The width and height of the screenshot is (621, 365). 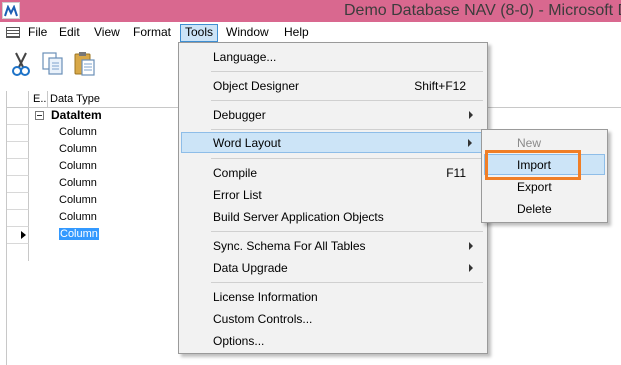 What do you see at coordinates (247, 33) in the screenshot?
I see `menu-window: Window` at bounding box center [247, 33].